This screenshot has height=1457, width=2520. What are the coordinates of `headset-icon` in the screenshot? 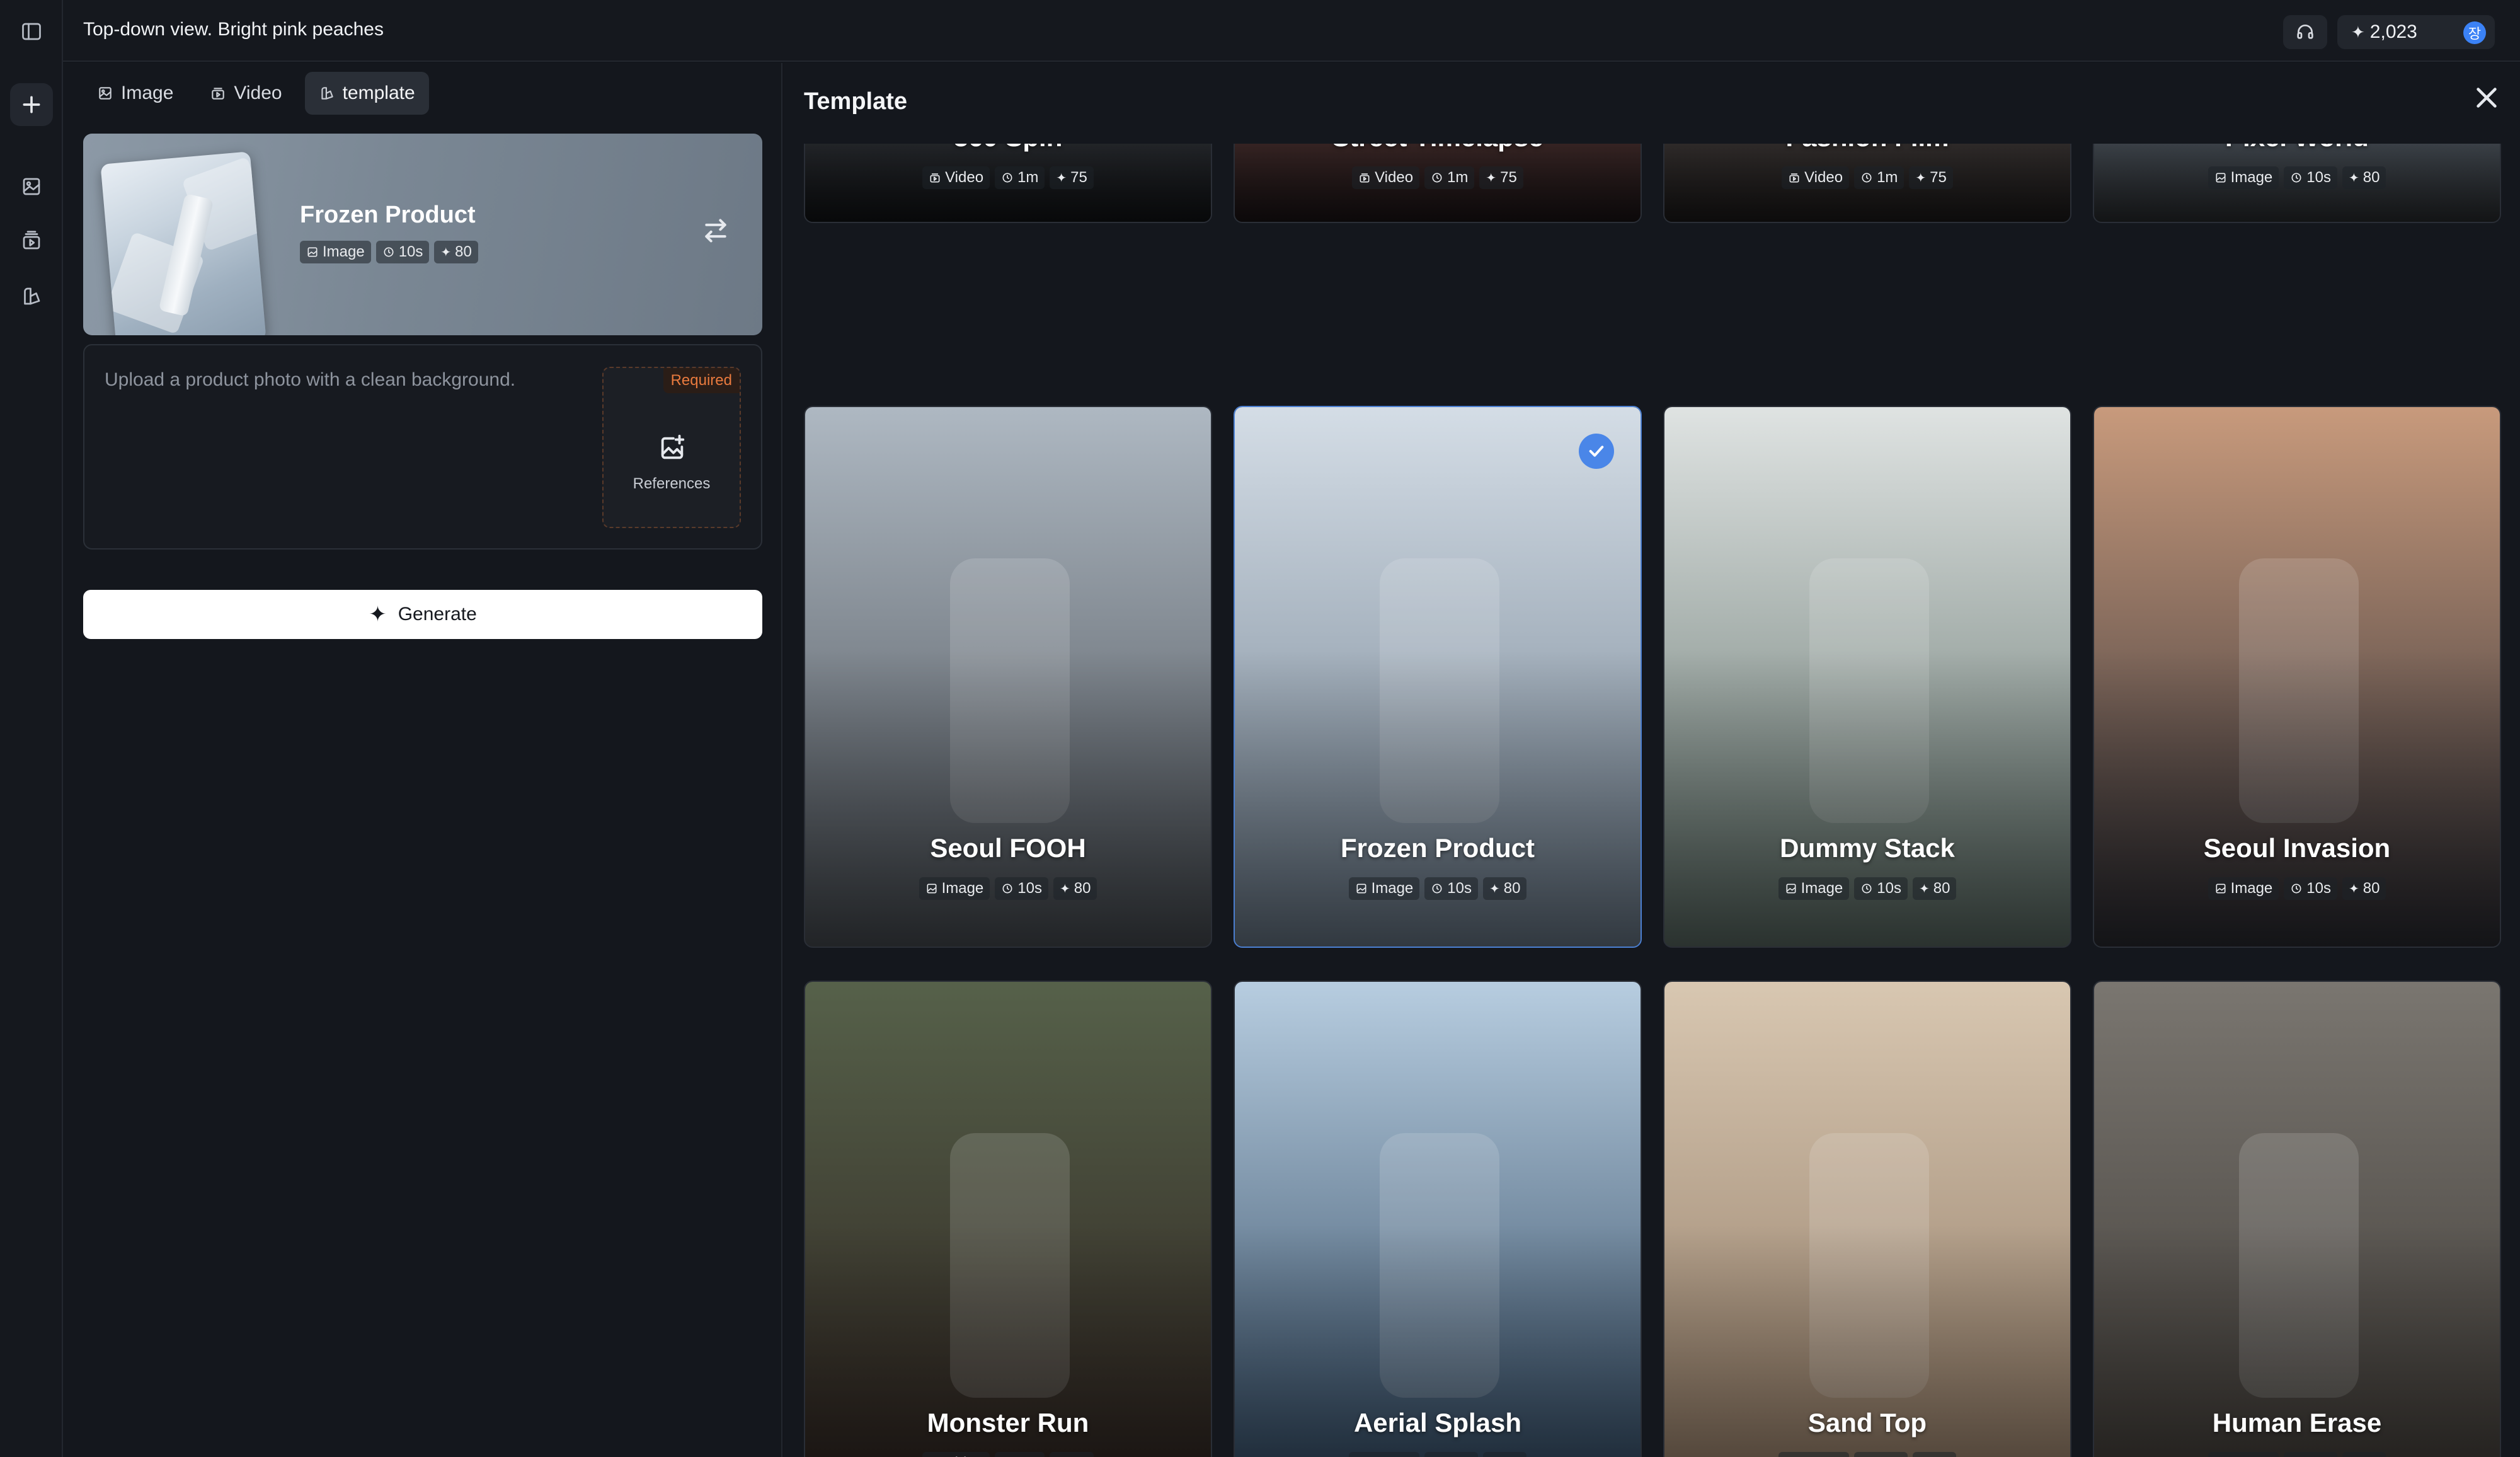 It's located at (2305, 32).